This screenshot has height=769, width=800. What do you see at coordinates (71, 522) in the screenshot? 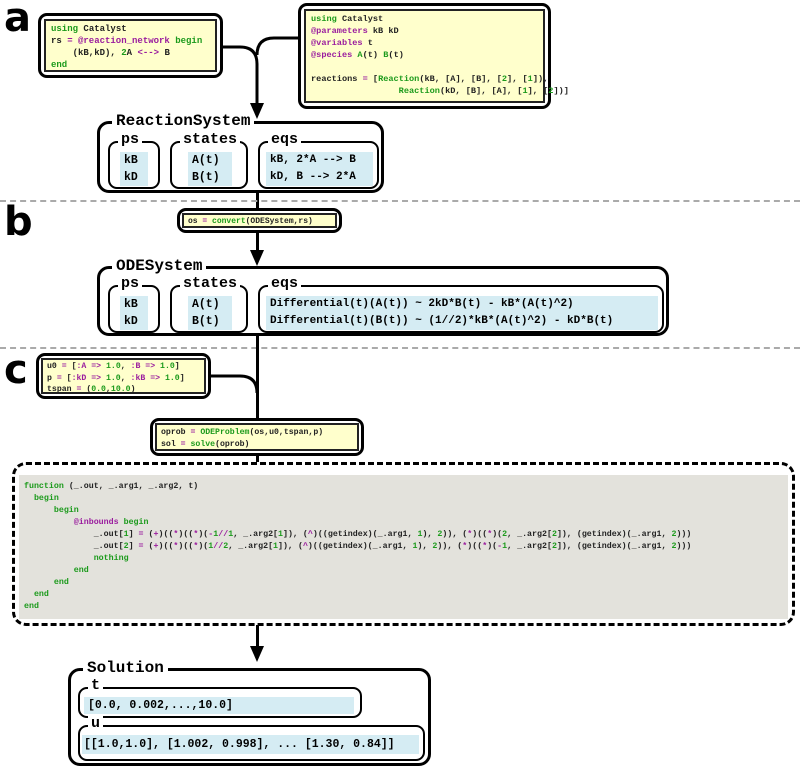
I see `code-token: @inbounds` at bounding box center [71, 522].